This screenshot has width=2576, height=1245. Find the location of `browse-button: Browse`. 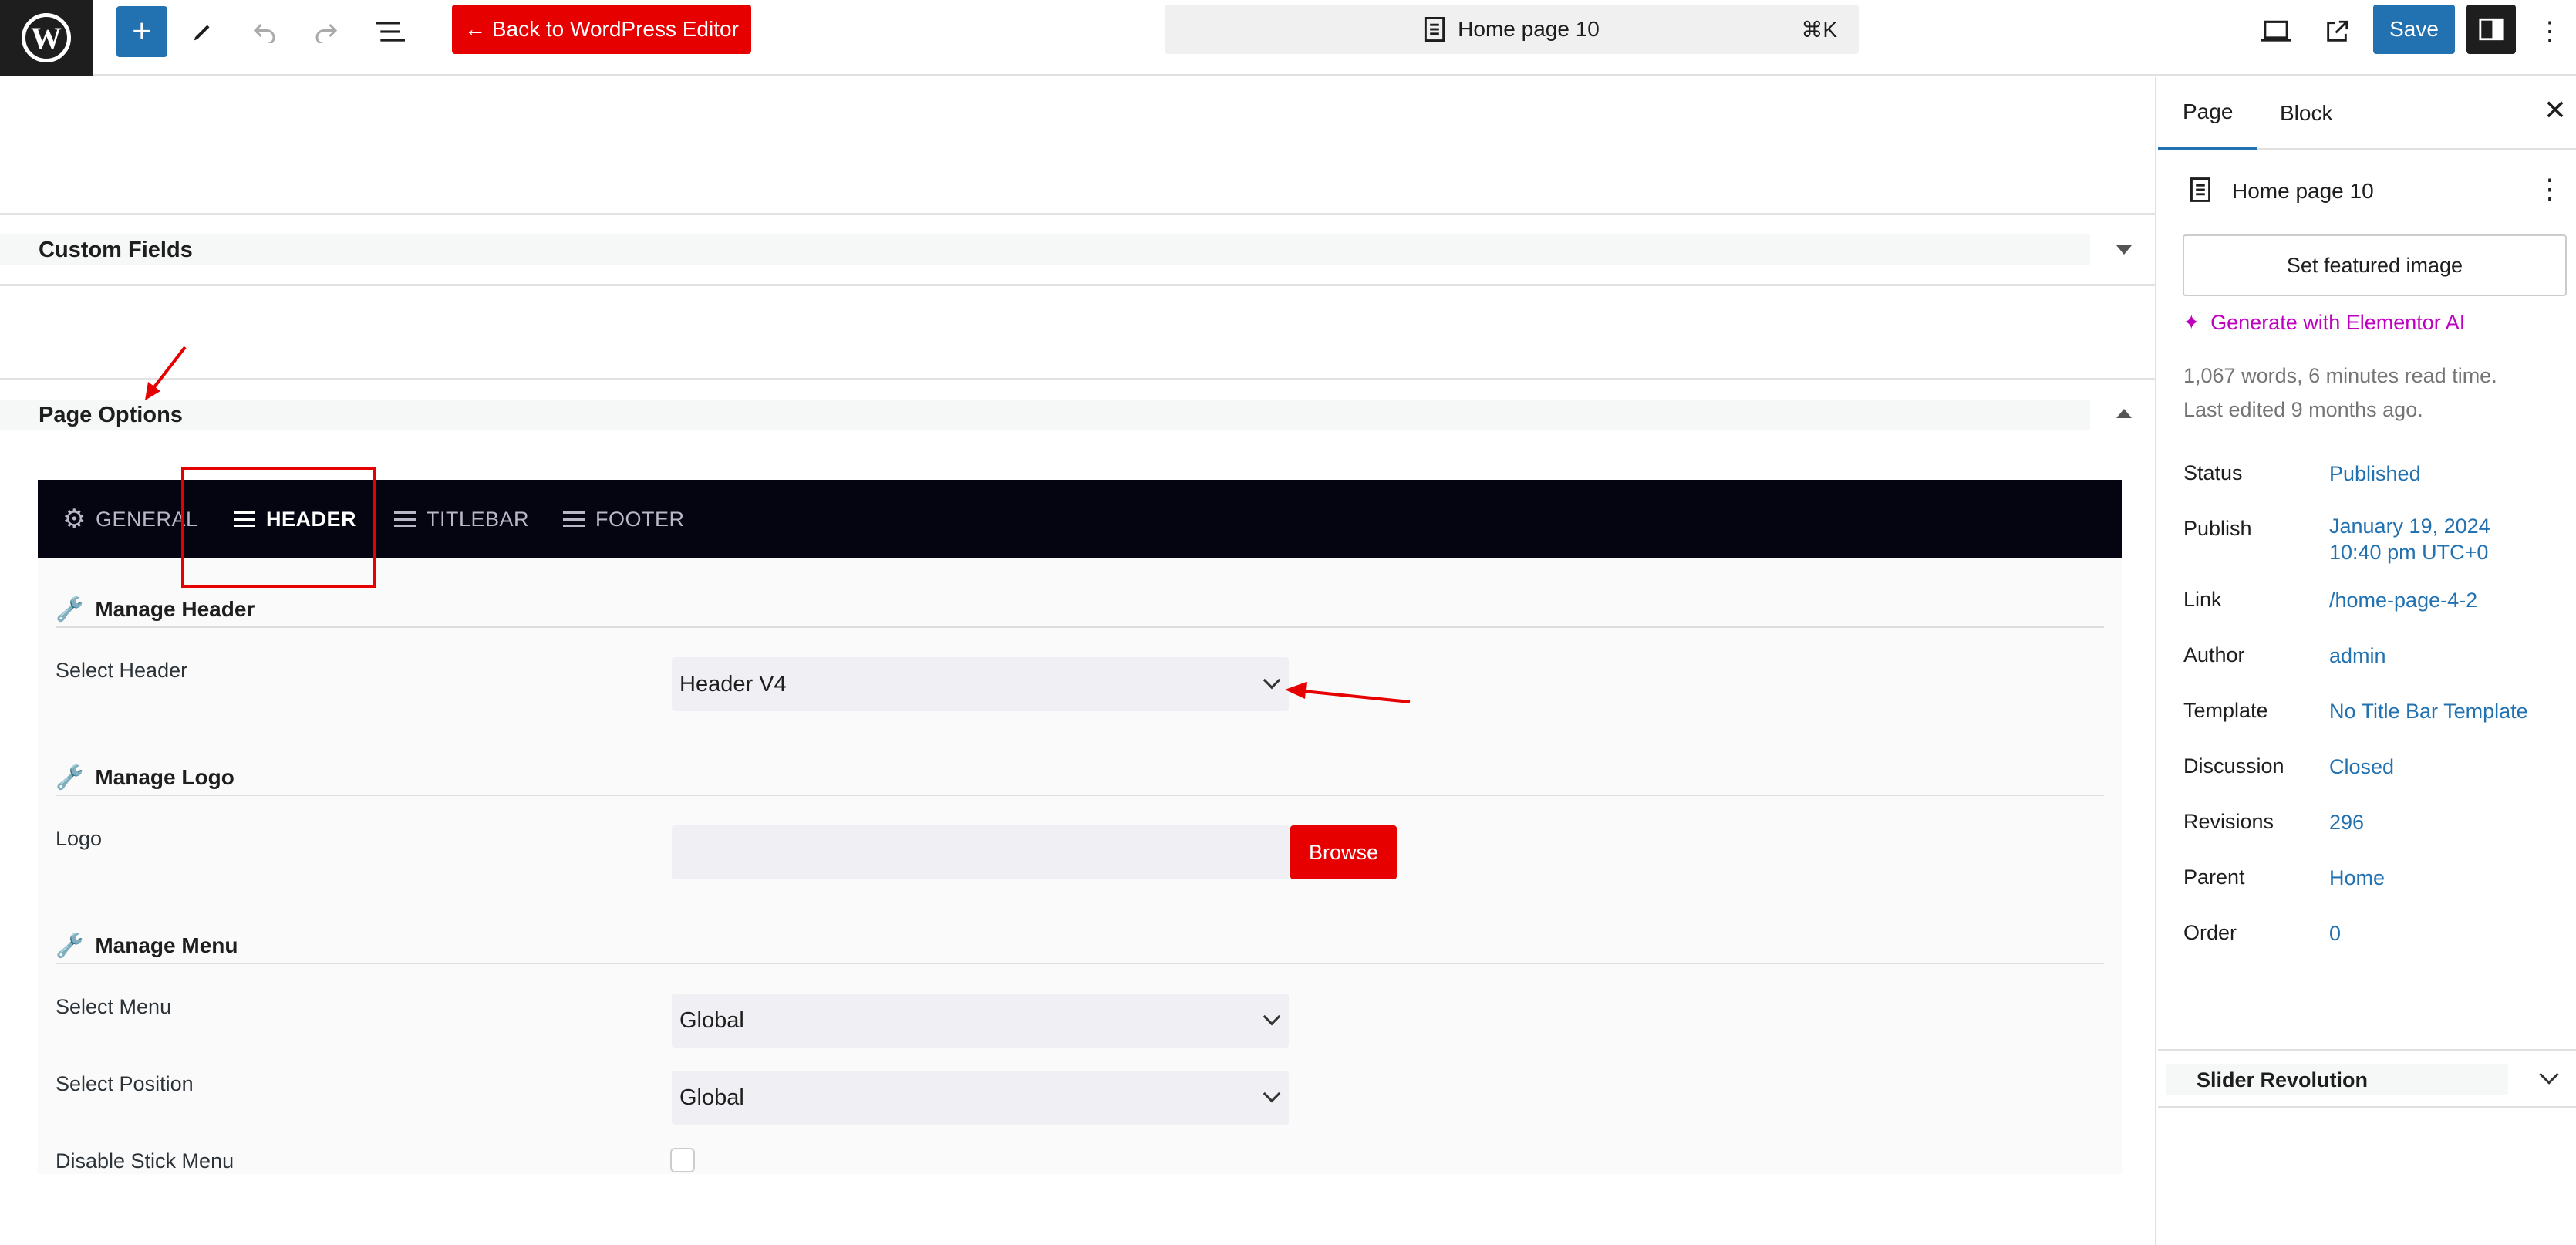

browse-button: Browse is located at coordinates (1343, 852).